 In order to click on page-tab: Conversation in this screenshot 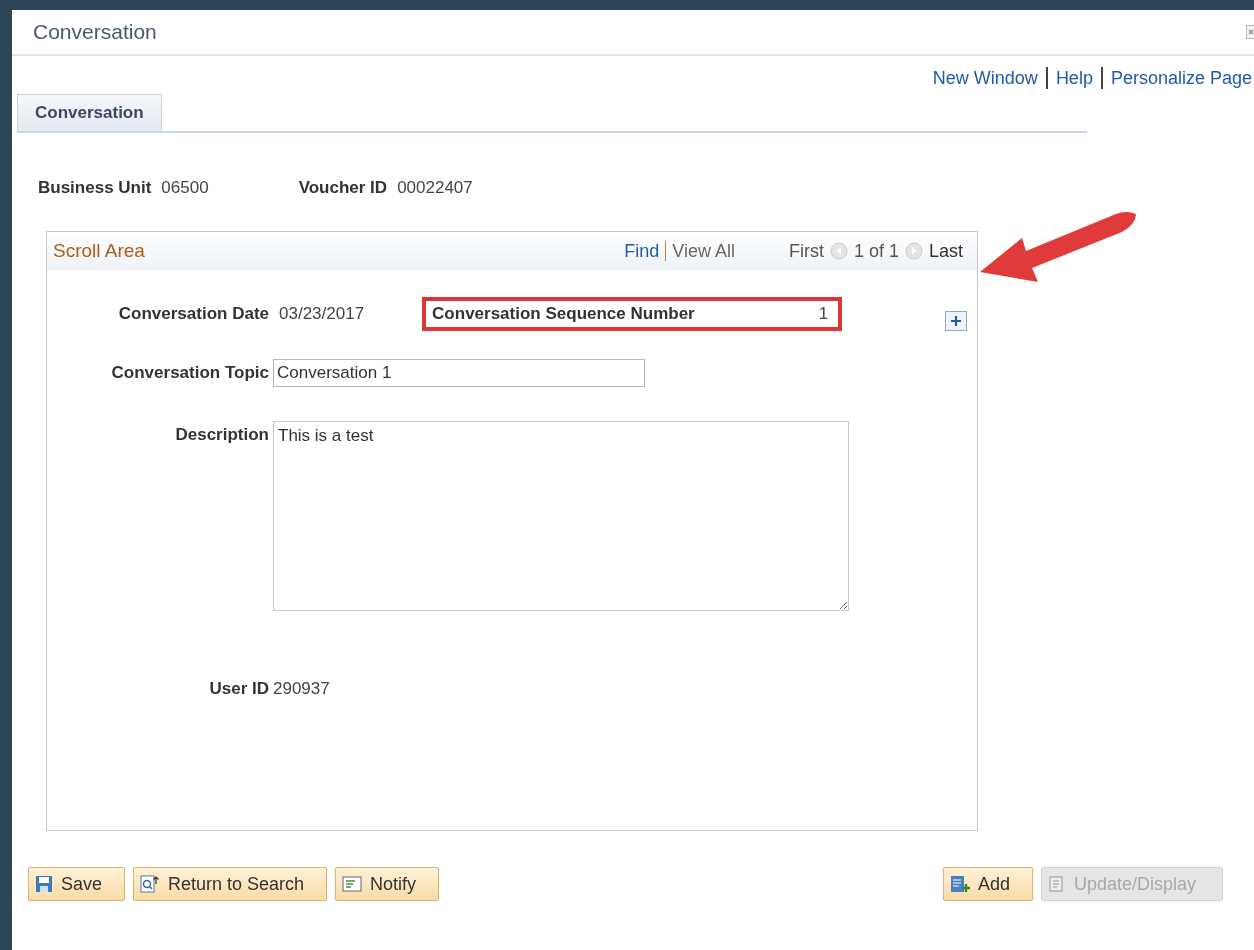, I will do `click(89, 112)`.